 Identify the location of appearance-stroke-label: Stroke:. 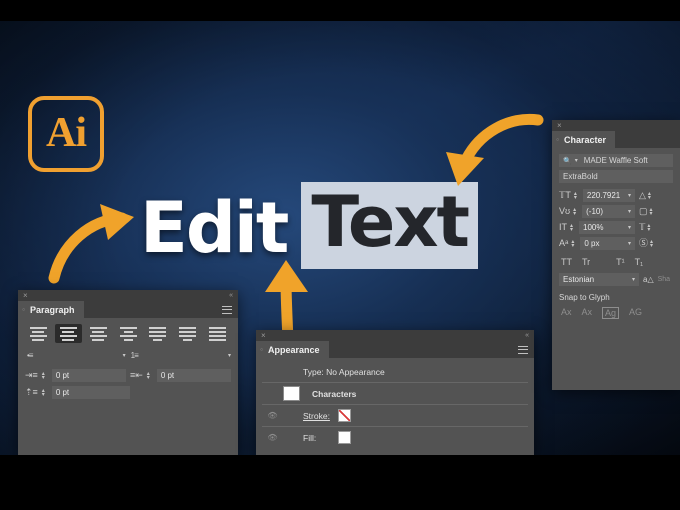
(316, 416).